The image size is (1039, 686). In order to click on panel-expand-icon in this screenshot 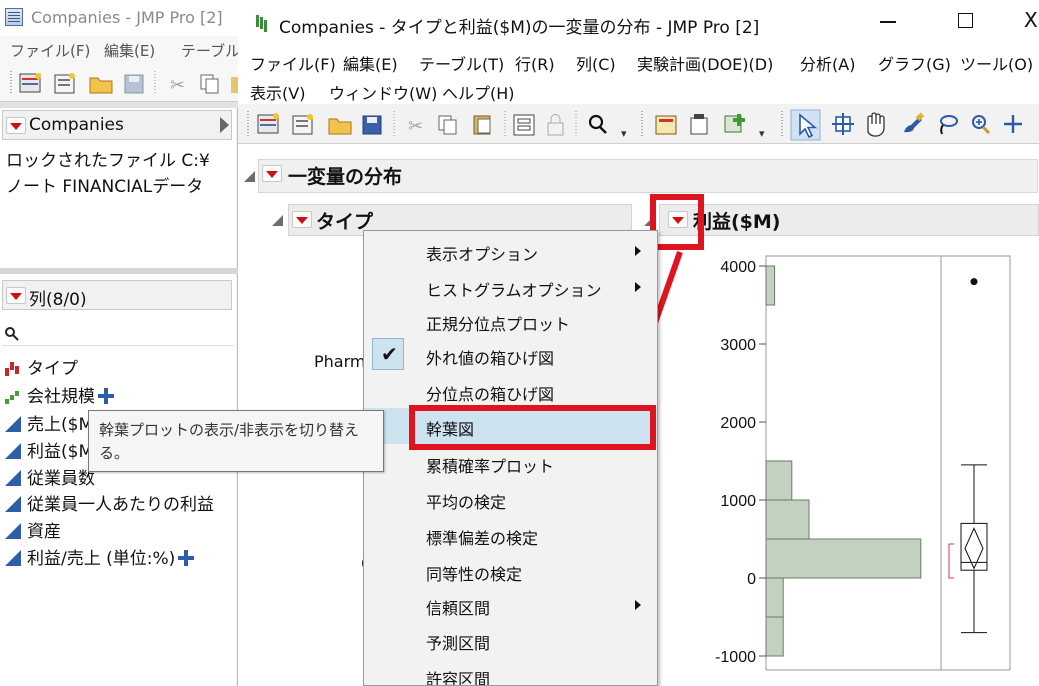, I will do `click(224, 125)`.